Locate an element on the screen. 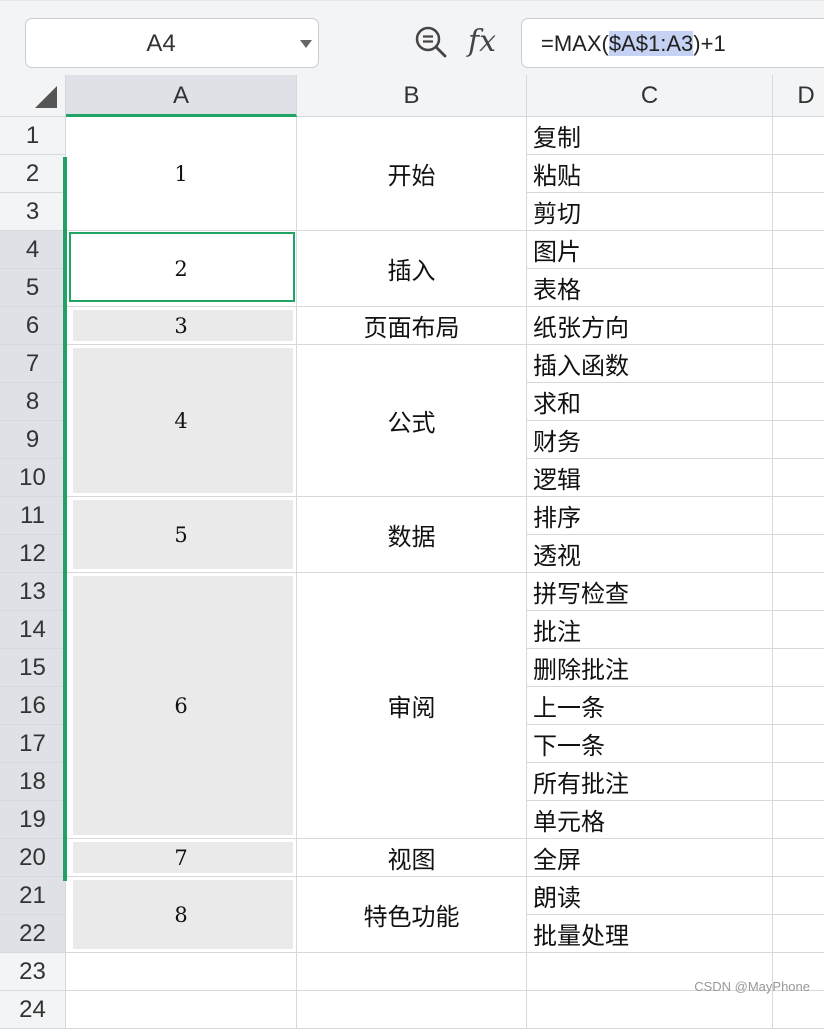  row-header-16: 16 is located at coordinates (33, 706).